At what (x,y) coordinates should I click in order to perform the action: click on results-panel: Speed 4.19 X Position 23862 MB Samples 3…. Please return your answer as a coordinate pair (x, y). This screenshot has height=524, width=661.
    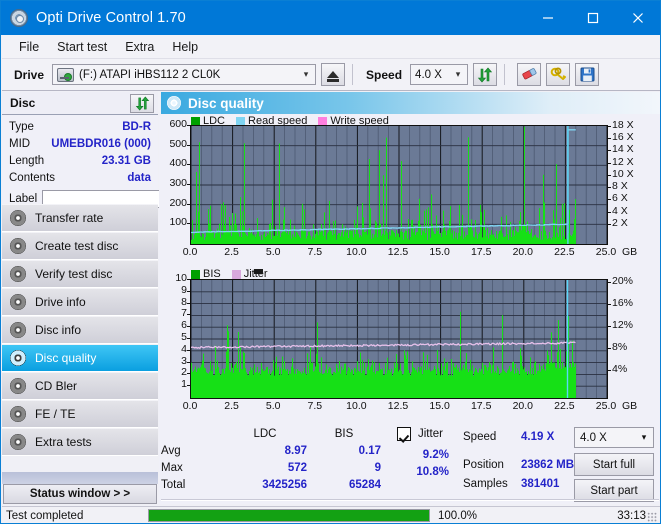
    Looking at the image, I should click on (518, 460).